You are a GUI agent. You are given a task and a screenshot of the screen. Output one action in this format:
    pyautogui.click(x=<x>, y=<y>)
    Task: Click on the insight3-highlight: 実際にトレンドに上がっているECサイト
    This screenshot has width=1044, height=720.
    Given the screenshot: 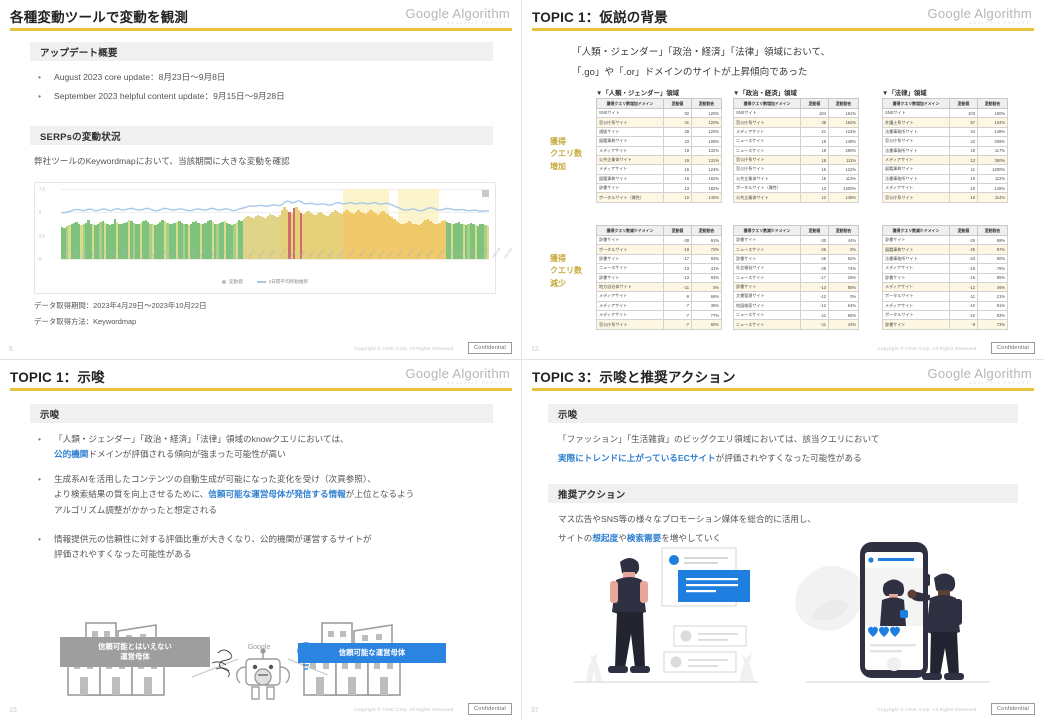 What is the action you would take?
    pyautogui.click(x=637, y=458)
    